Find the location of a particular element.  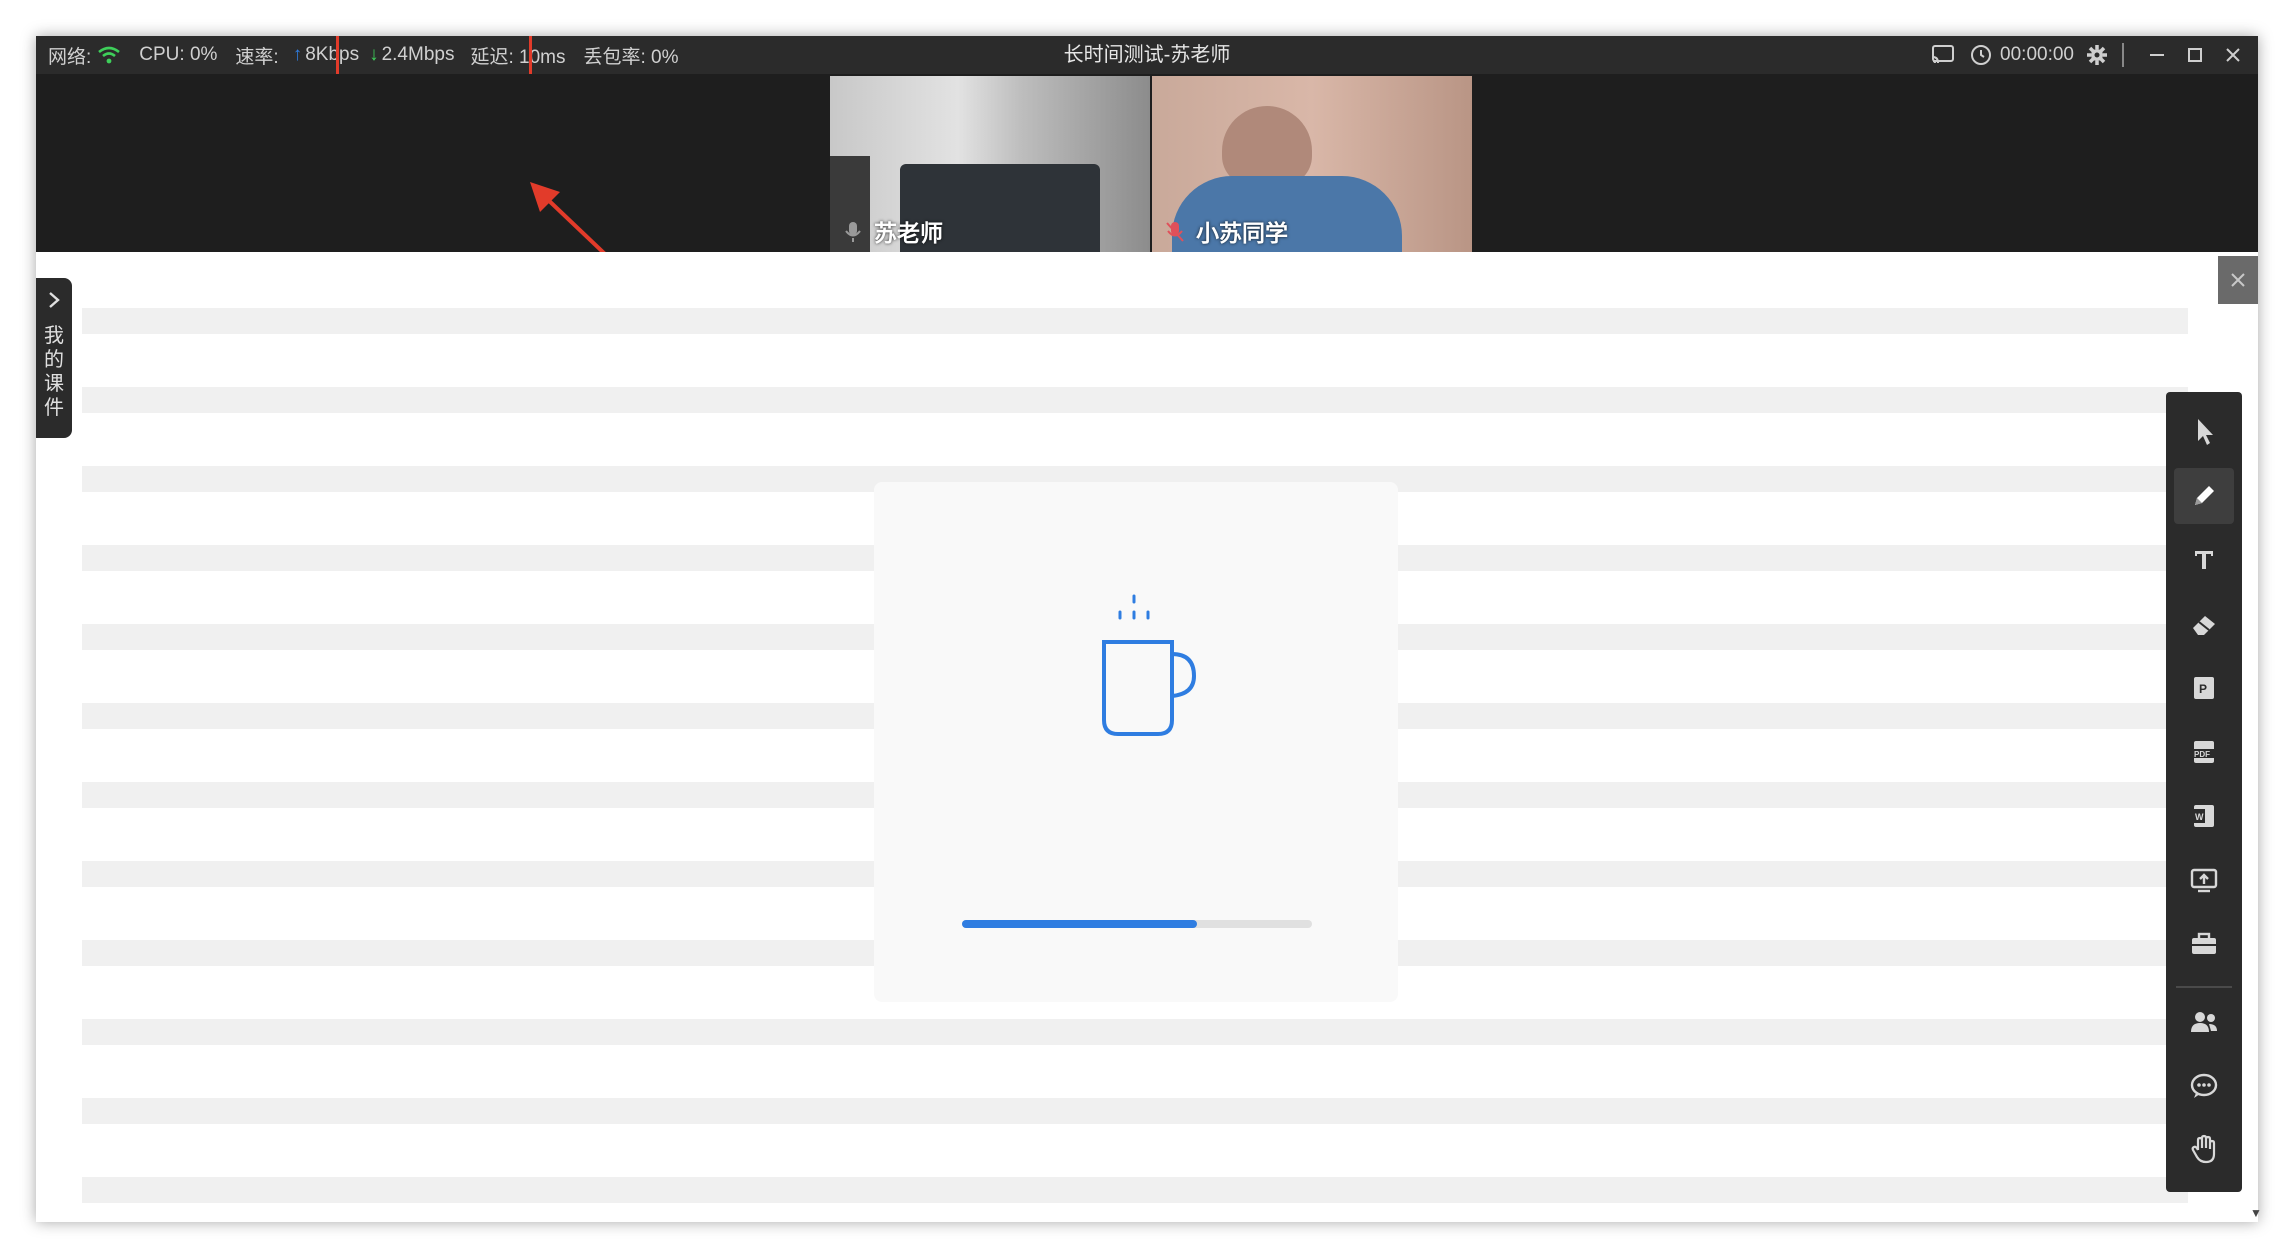

pen-icon is located at coordinates (2204, 495).